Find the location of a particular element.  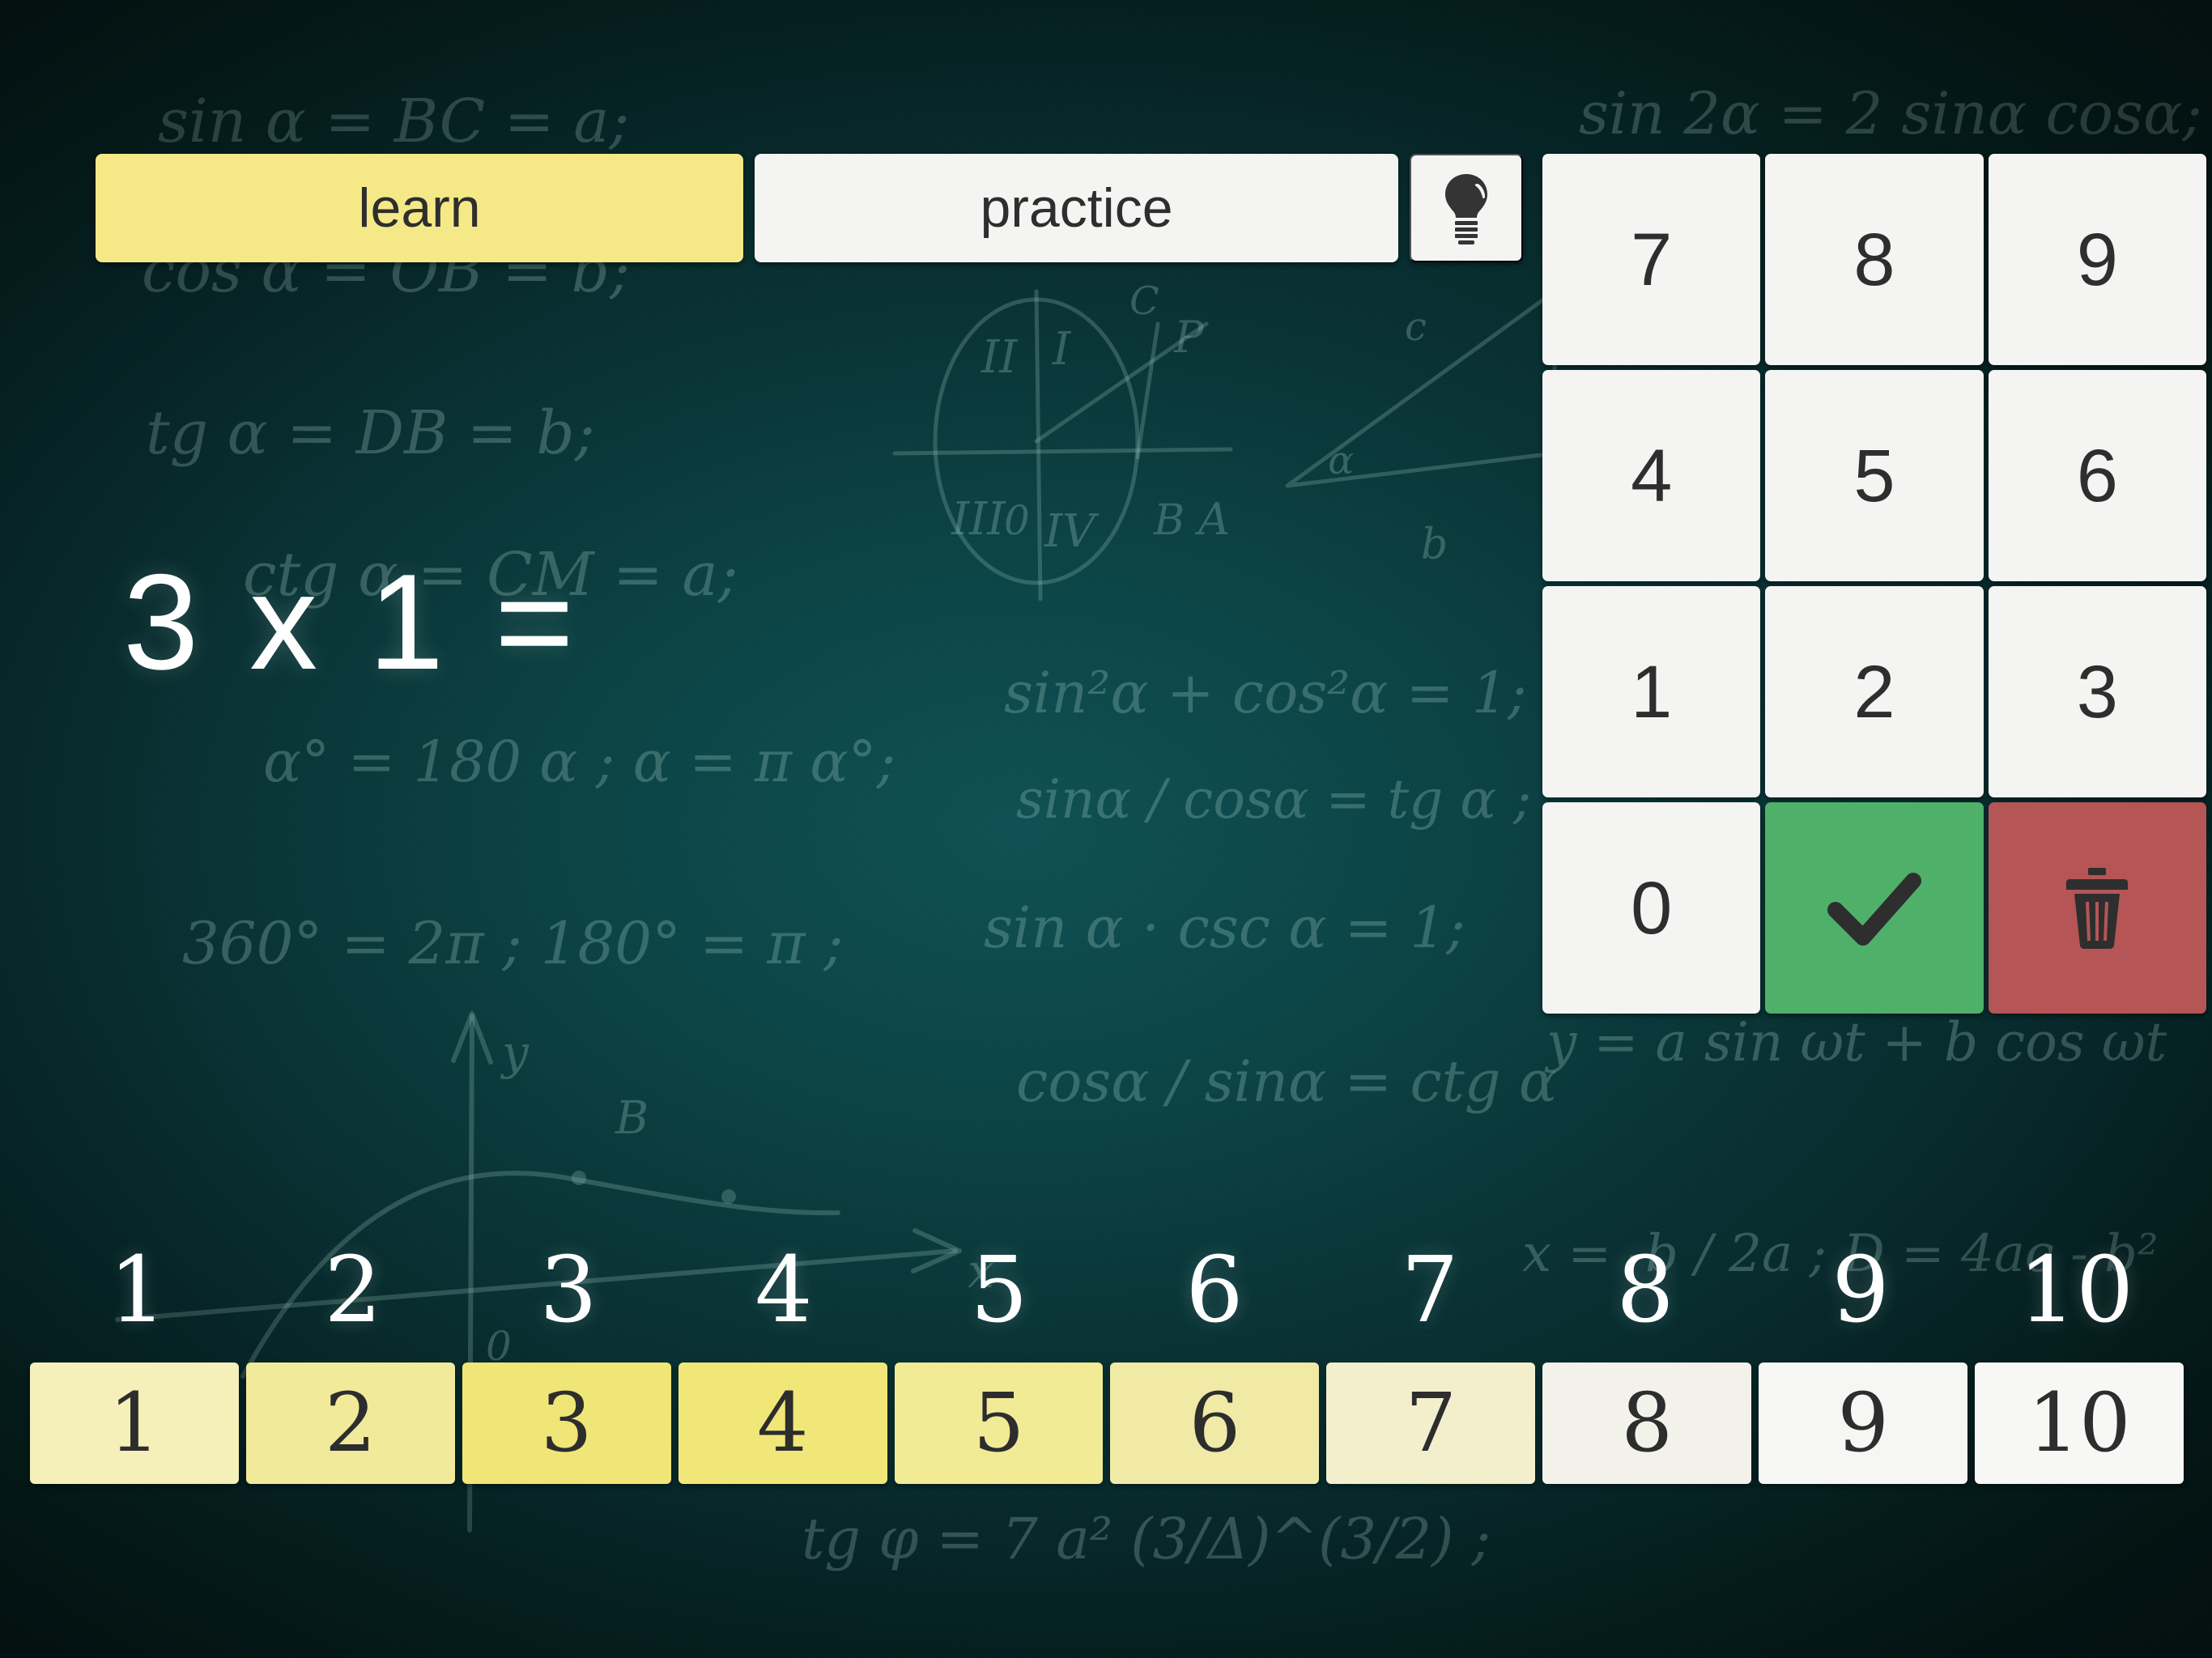

key-label: 1 is located at coordinates (1652, 691).